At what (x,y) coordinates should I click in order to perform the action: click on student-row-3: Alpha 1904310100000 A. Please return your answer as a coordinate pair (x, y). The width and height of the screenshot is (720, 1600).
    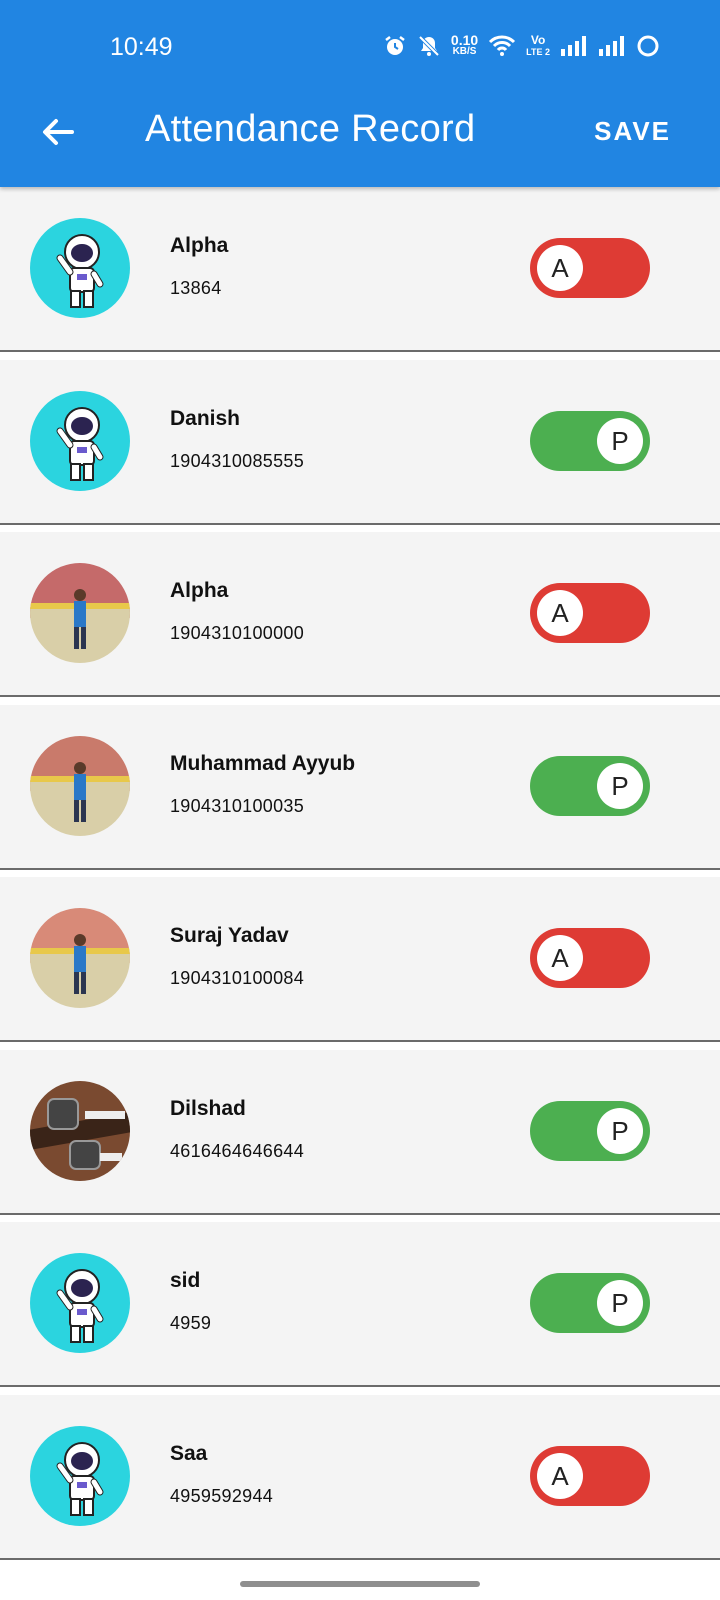
    Looking at the image, I should click on (360, 614).